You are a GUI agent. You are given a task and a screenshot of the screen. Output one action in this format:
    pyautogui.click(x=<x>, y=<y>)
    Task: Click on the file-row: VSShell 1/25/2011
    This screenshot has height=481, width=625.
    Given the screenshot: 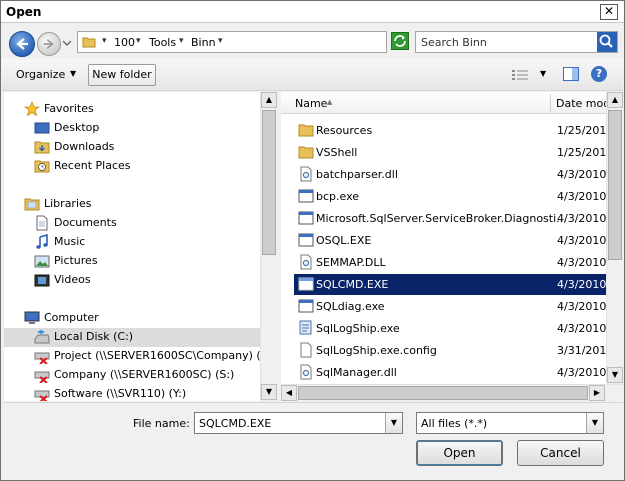 What is the action you would take?
    pyautogui.click(x=450, y=152)
    